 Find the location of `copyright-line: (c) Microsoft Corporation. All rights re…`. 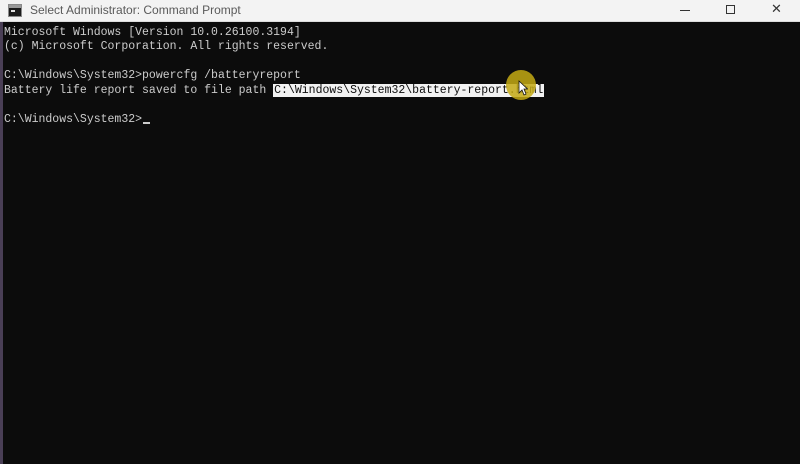

copyright-line: (c) Microsoft Corporation. All rights re… is located at coordinates (166, 46).